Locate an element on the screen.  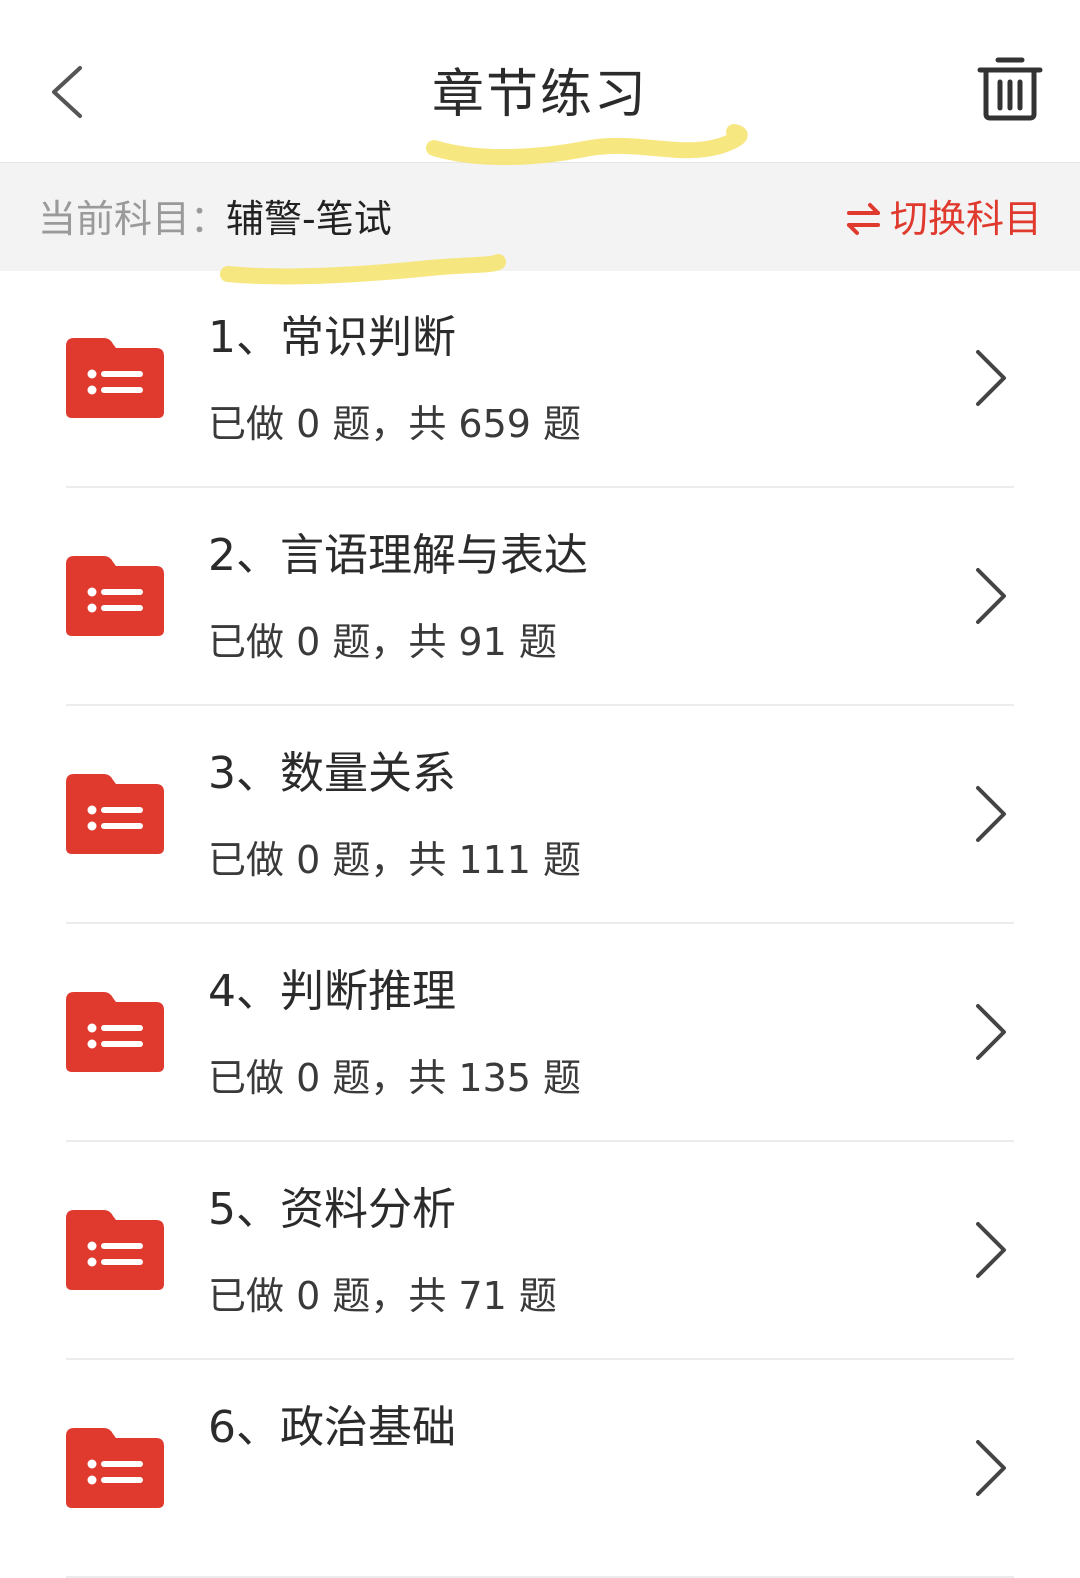
switch-subject-button: 切换科目 is located at coordinates (944, 219).